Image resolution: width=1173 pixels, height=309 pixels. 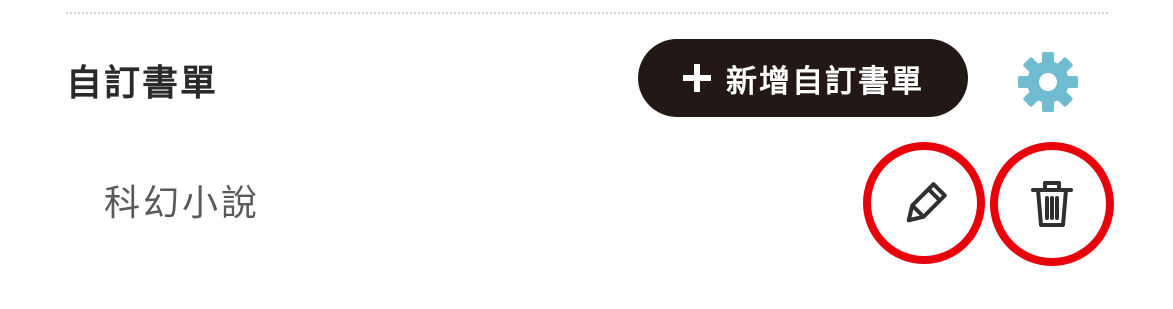 I want to click on trash-icon, so click(x=1052, y=204).